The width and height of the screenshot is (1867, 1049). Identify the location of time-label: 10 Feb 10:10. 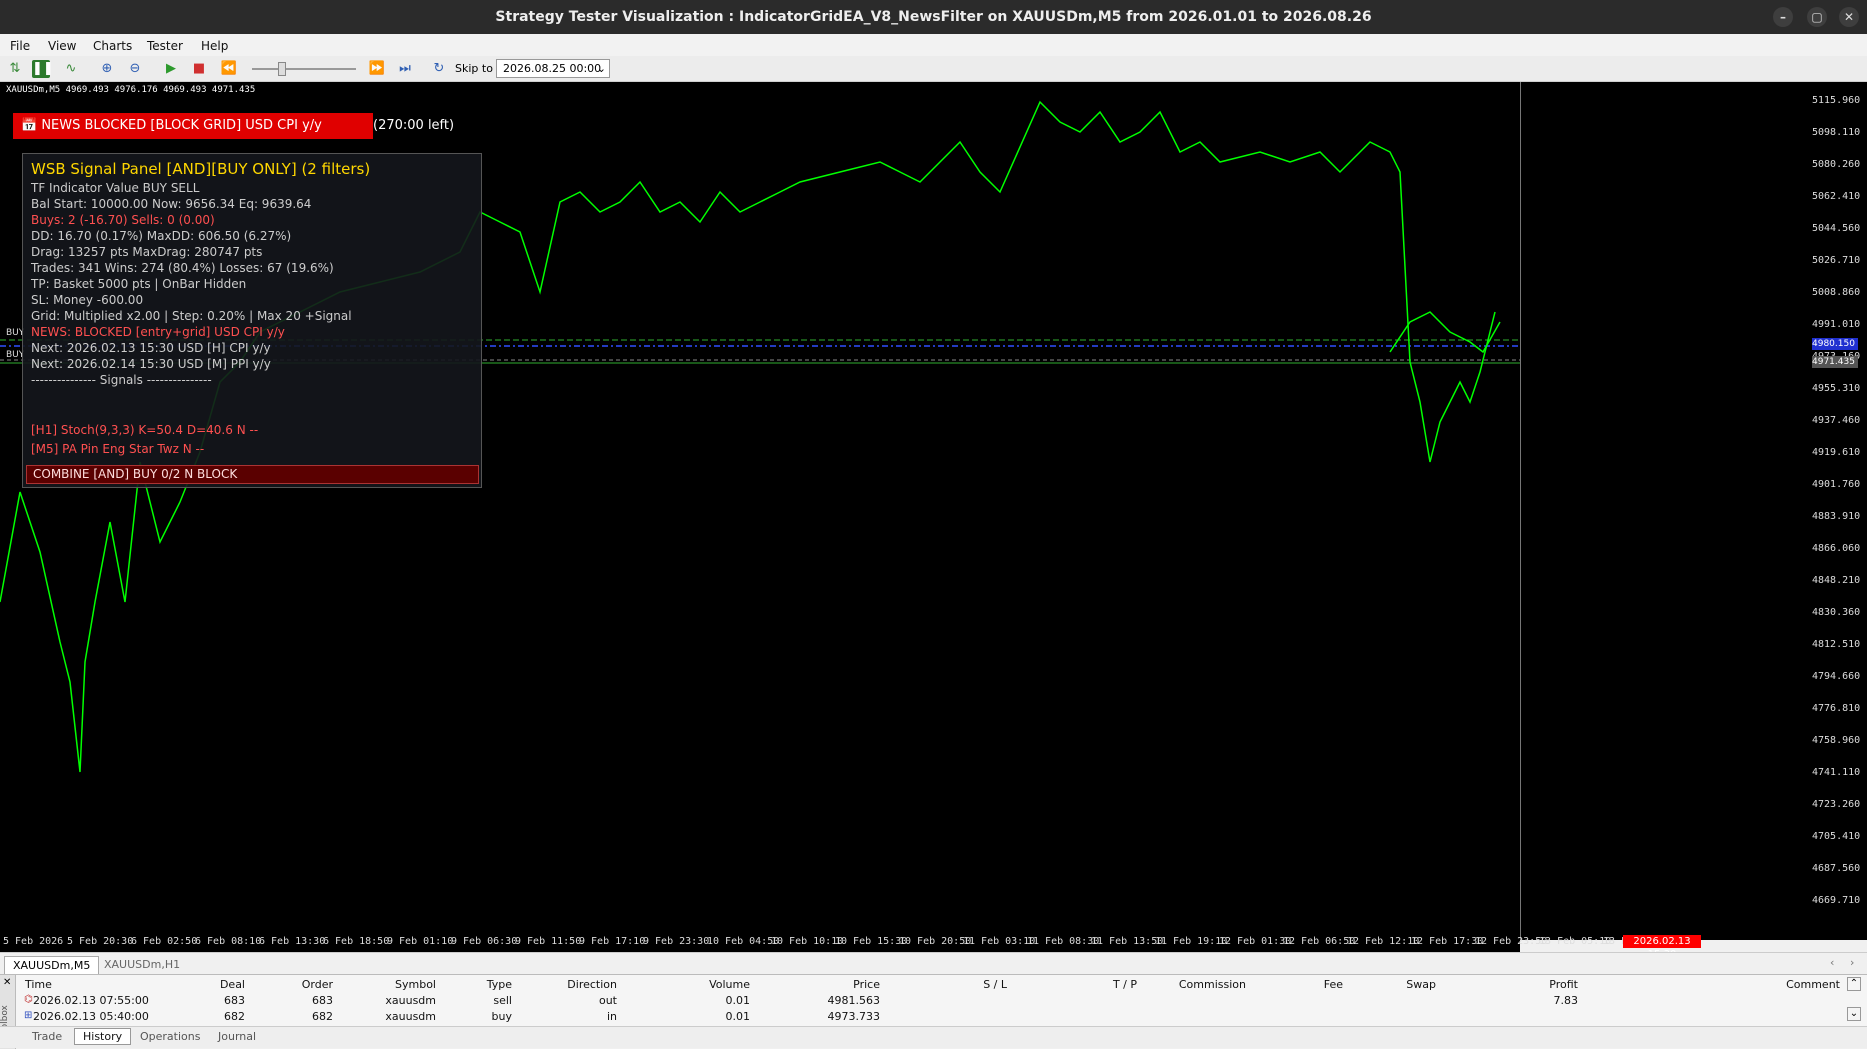
(807, 941).